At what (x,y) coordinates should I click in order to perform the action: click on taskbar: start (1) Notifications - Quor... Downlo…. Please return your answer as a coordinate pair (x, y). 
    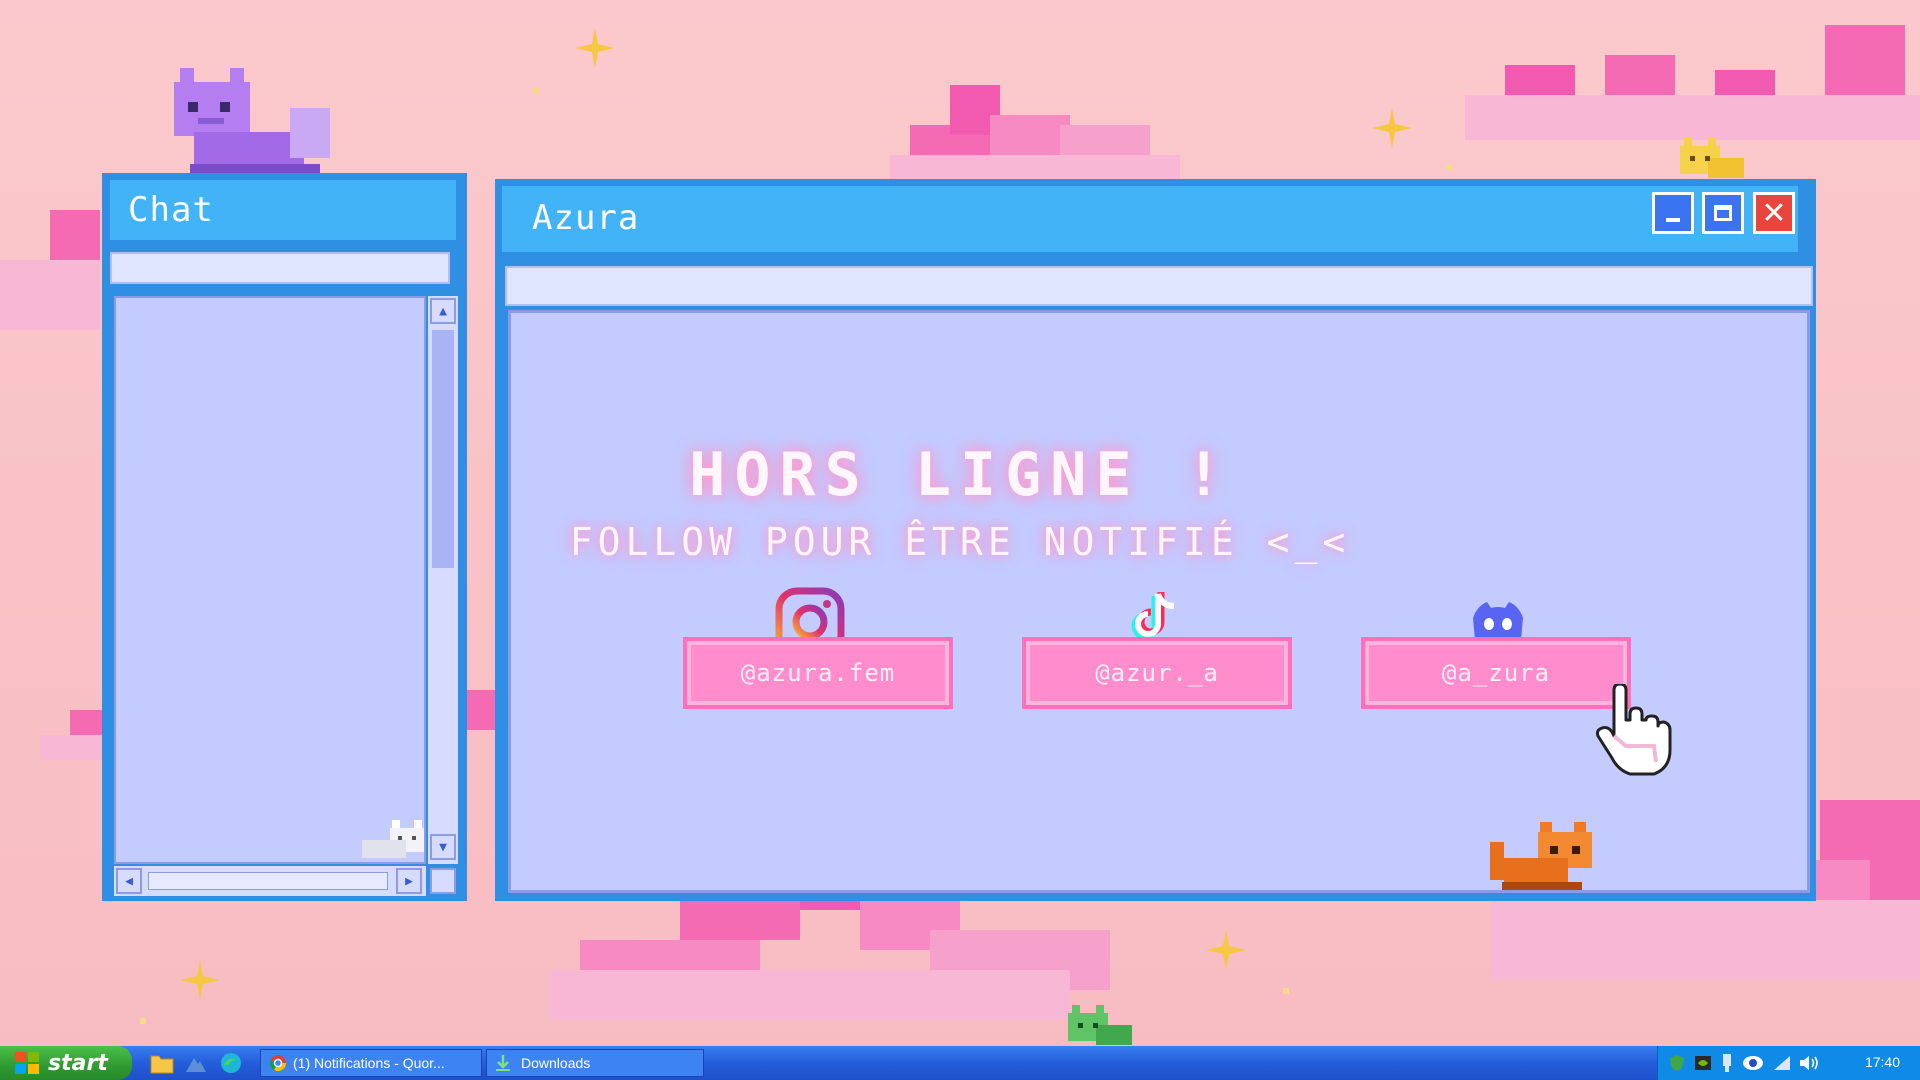
    Looking at the image, I should click on (960, 1063).